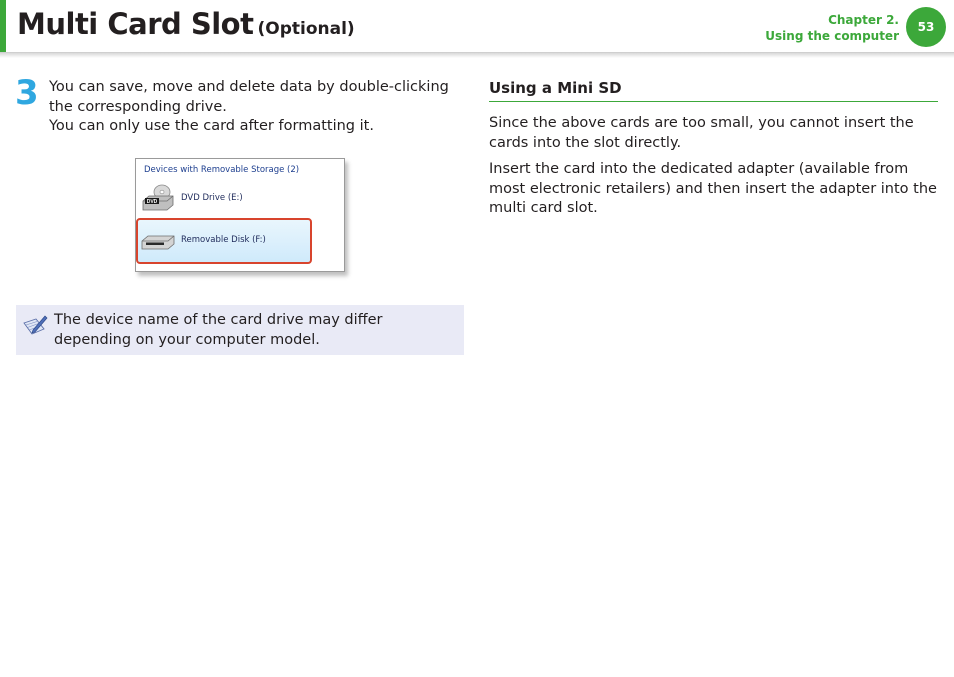  What do you see at coordinates (306, 29) in the screenshot?
I see `page-title-suffix: (Optional)` at bounding box center [306, 29].